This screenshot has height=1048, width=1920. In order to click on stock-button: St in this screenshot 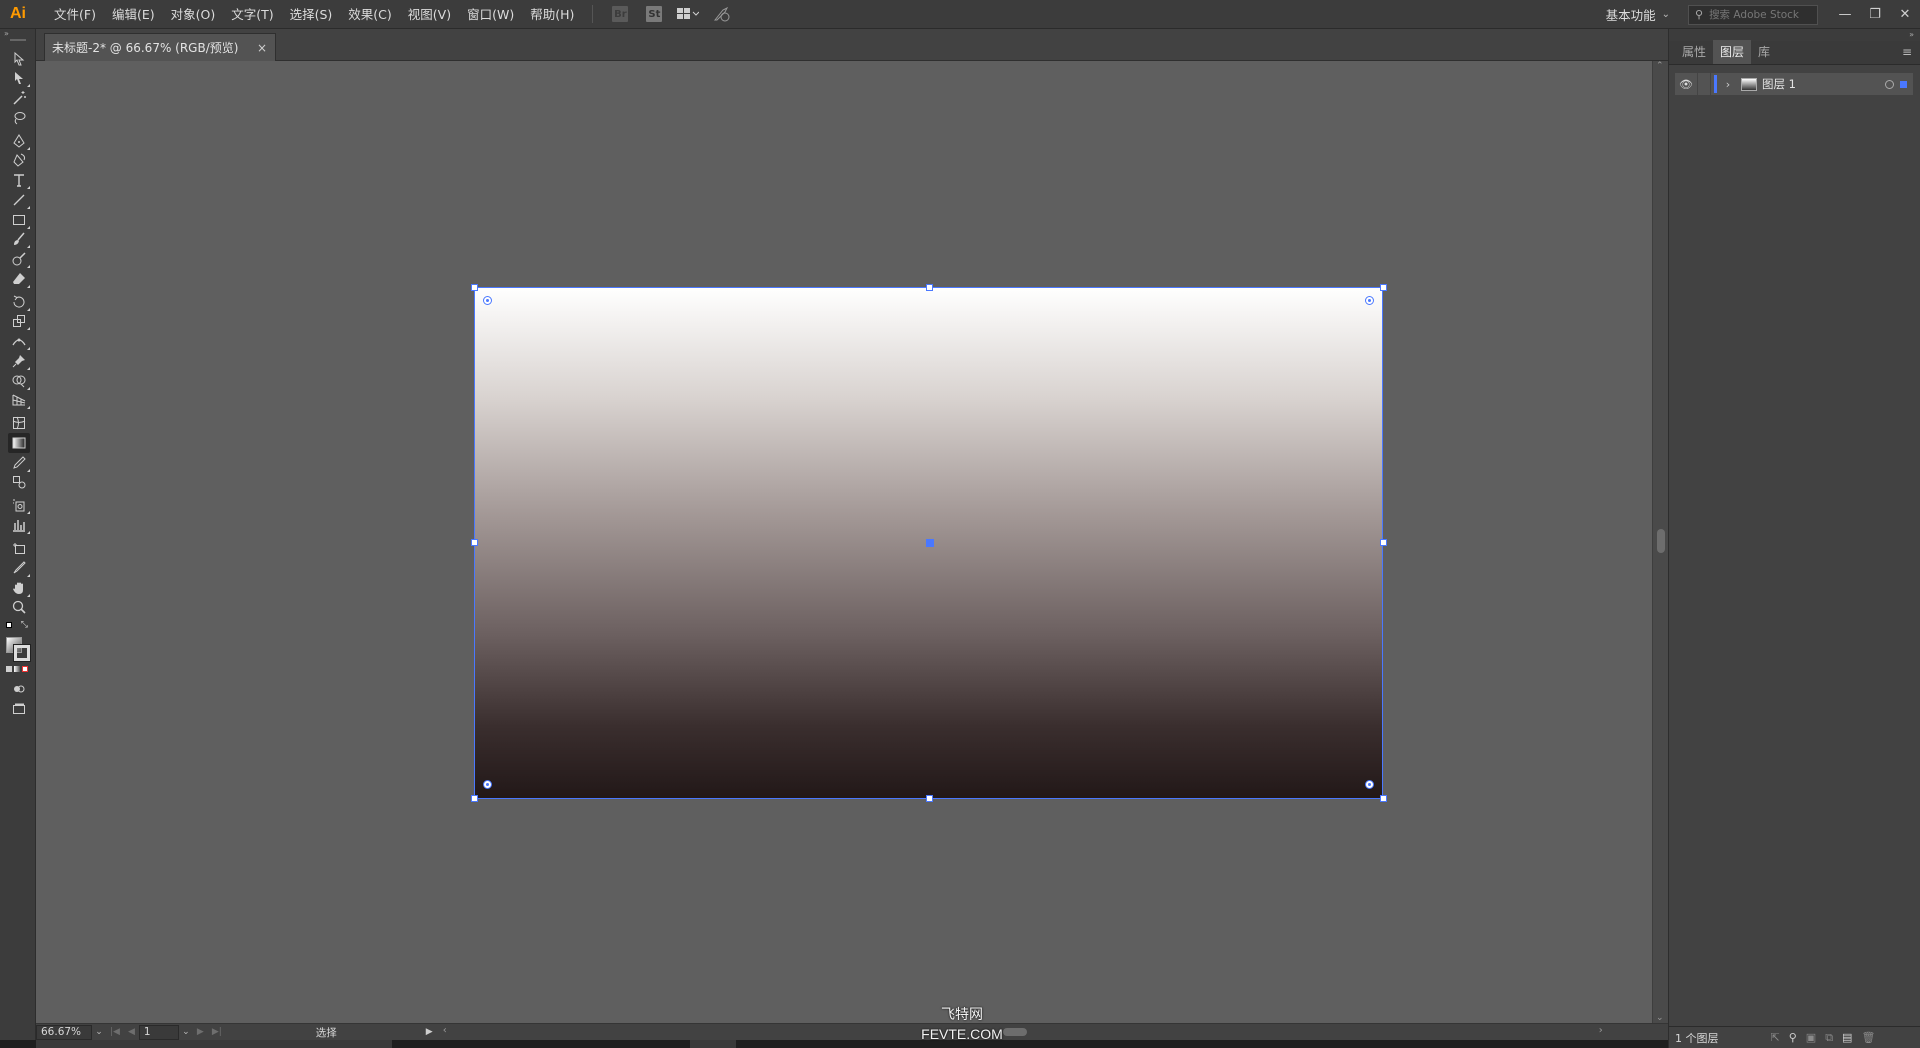, I will do `click(654, 14)`.